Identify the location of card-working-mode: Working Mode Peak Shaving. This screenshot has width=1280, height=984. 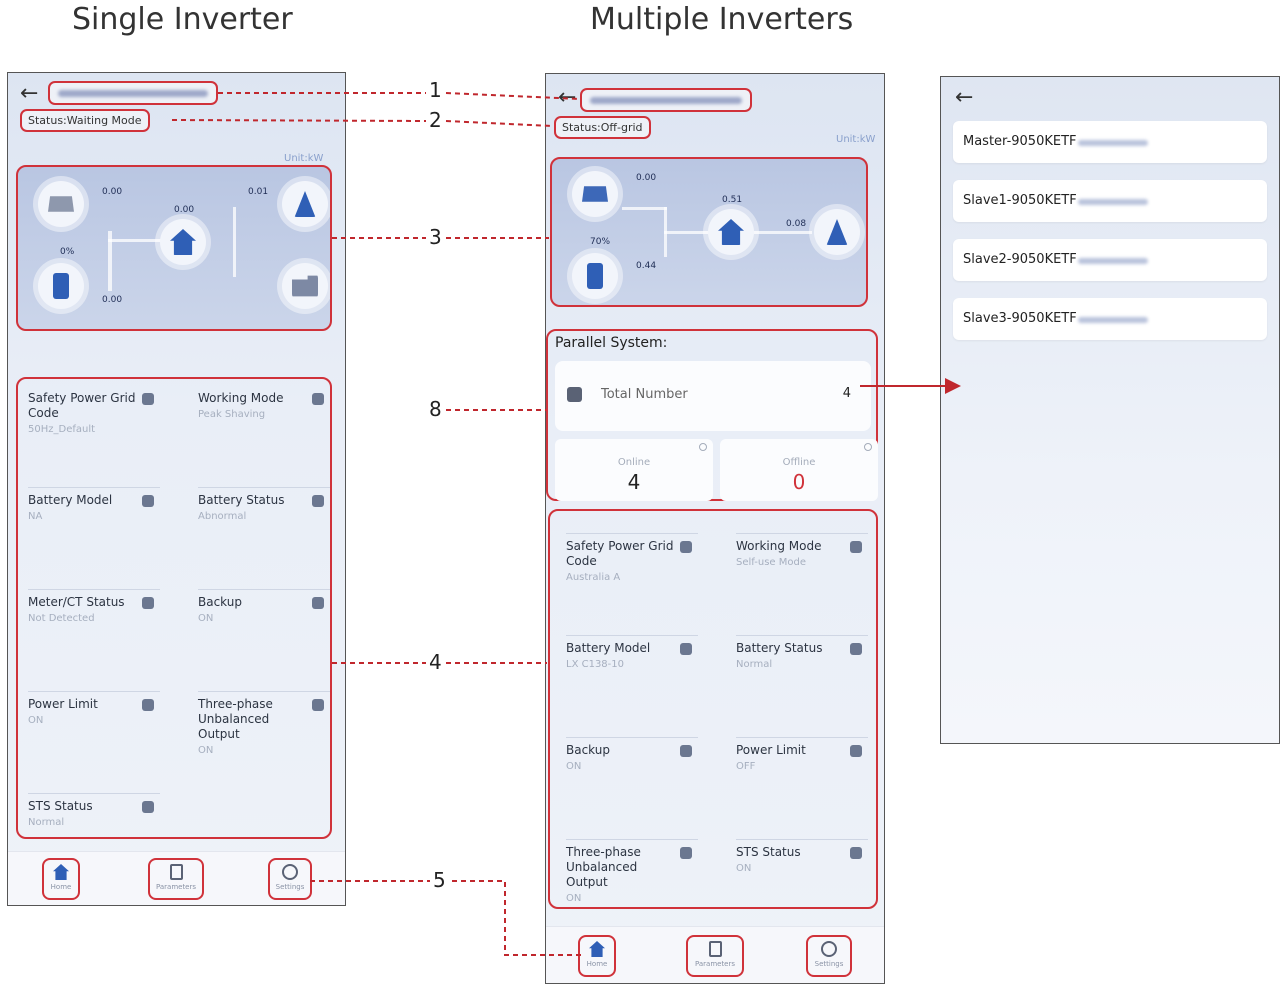
(264, 405).